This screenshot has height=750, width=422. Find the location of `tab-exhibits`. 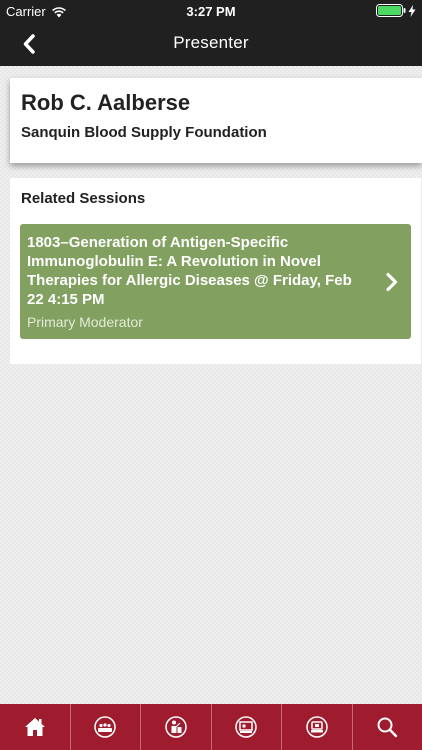

tab-exhibits is located at coordinates (247, 727).